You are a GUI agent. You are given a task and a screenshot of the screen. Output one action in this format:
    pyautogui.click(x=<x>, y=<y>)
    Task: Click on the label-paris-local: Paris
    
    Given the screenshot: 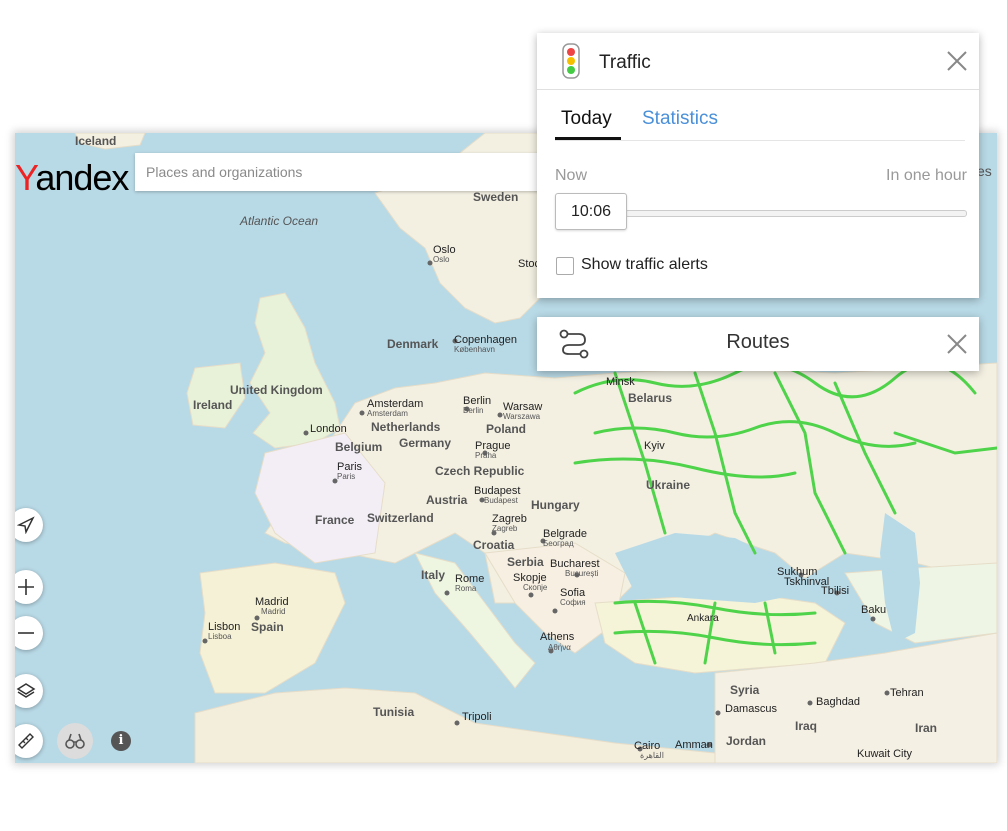 What is the action you would take?
    pyautogui.click(x=346, y=476)
    